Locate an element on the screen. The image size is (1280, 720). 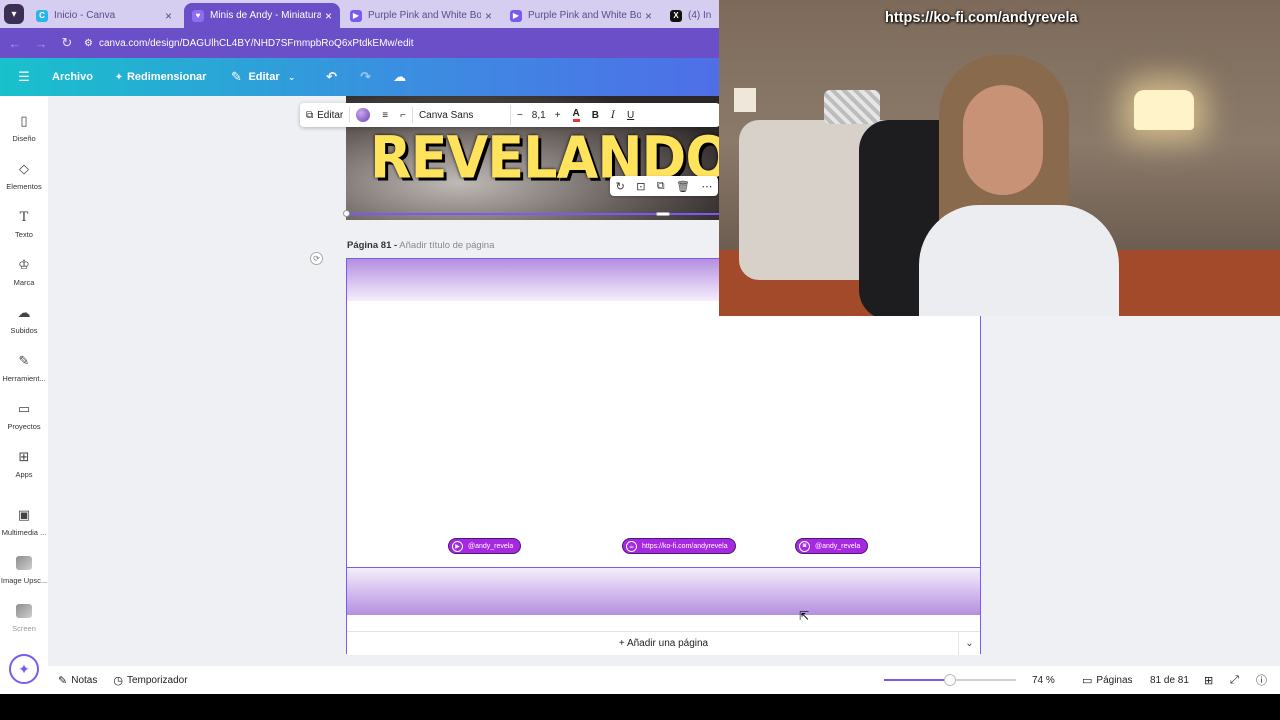
browser-tab-1: ♥ Minis de Andy - Miniatura de Y × is located at coordinates (262, 15).